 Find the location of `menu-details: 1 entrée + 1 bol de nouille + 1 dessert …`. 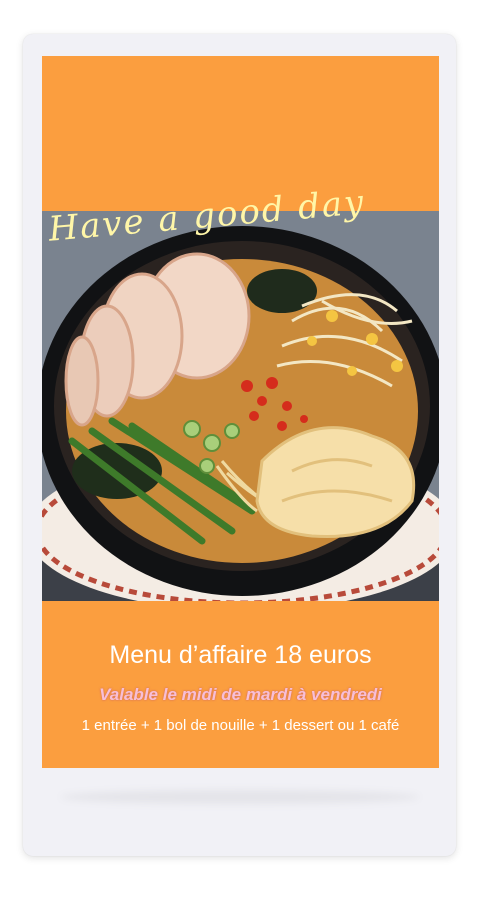

menu-details: 1 entrée + 1 bol de nouille + 1 dessert … is located at coordinates (240, 725).